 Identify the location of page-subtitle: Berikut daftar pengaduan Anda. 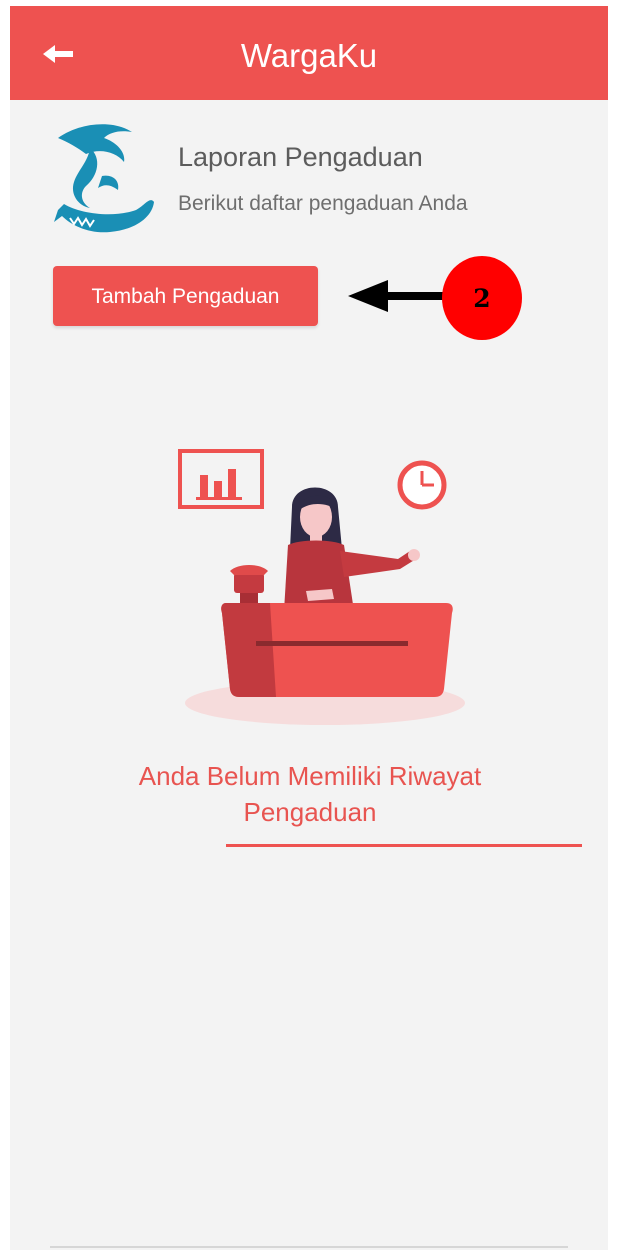
(323, 203).